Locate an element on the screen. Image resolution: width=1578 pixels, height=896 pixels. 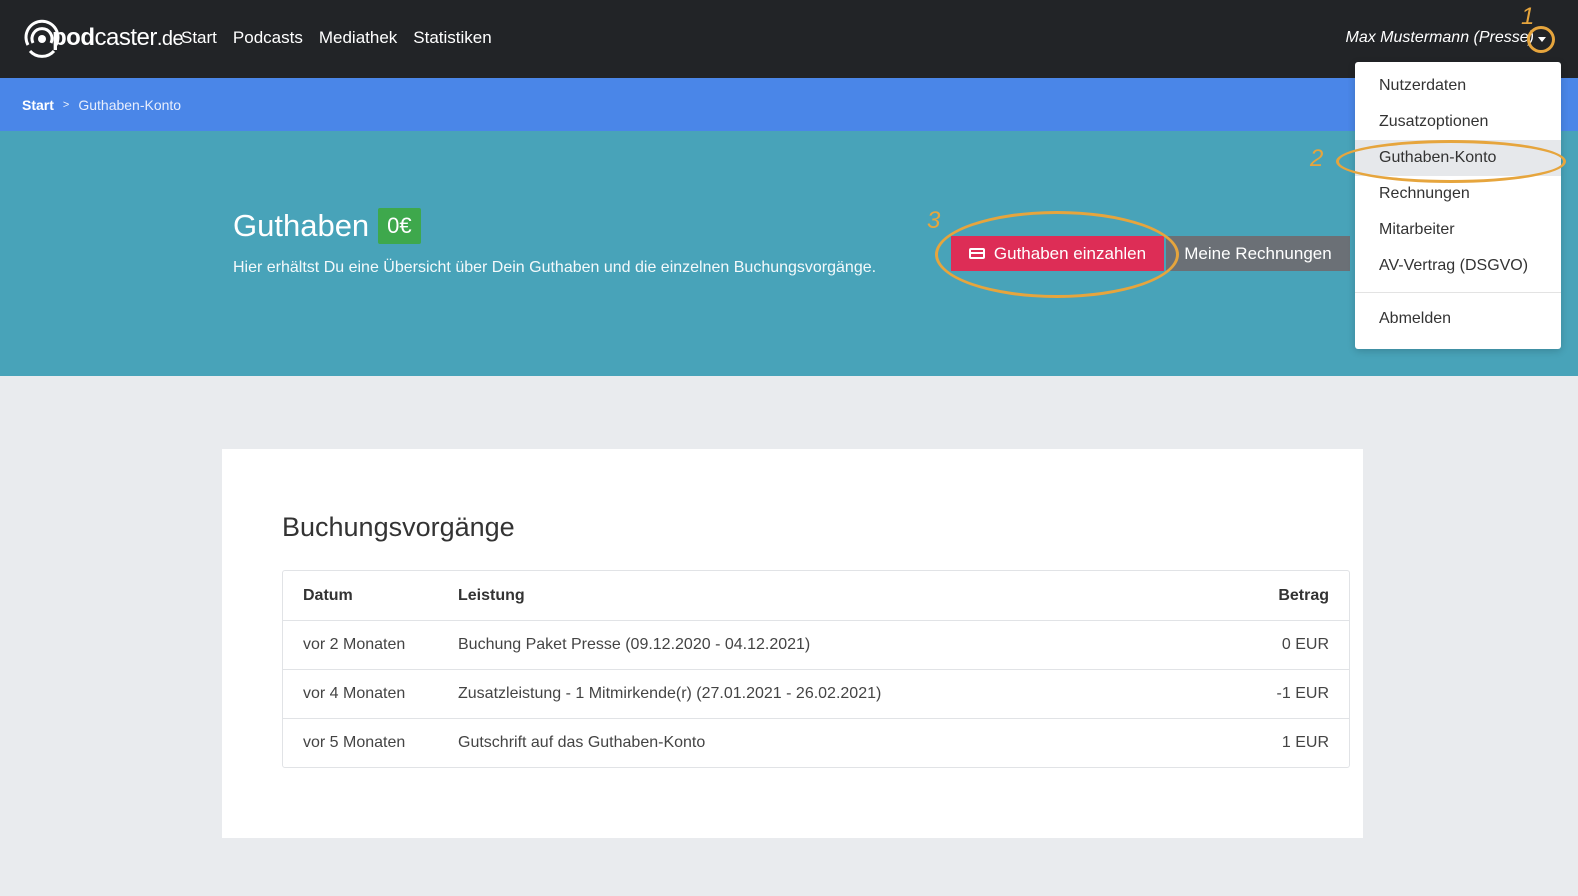
nav-podcasts: Podcasts is located at coordinates (268, 38).